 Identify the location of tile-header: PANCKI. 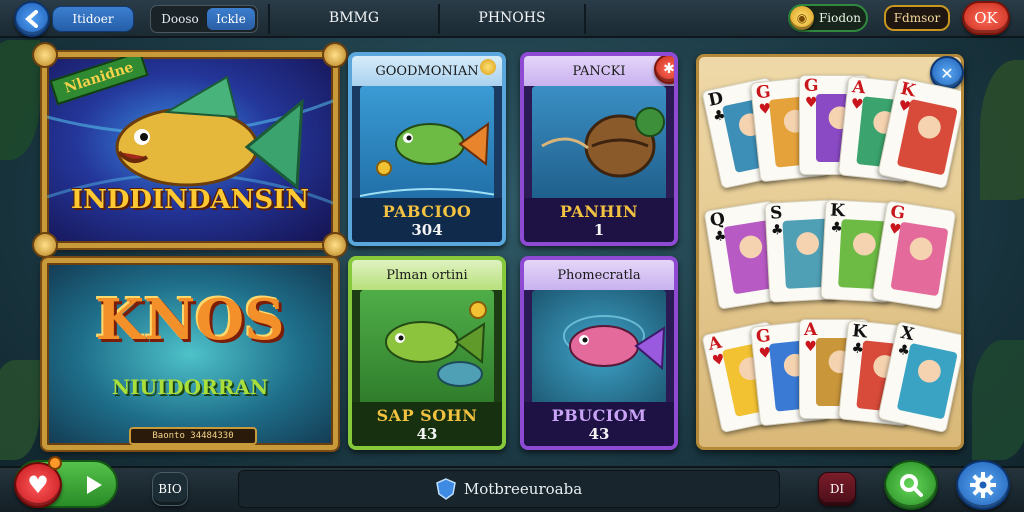
(599, 71).